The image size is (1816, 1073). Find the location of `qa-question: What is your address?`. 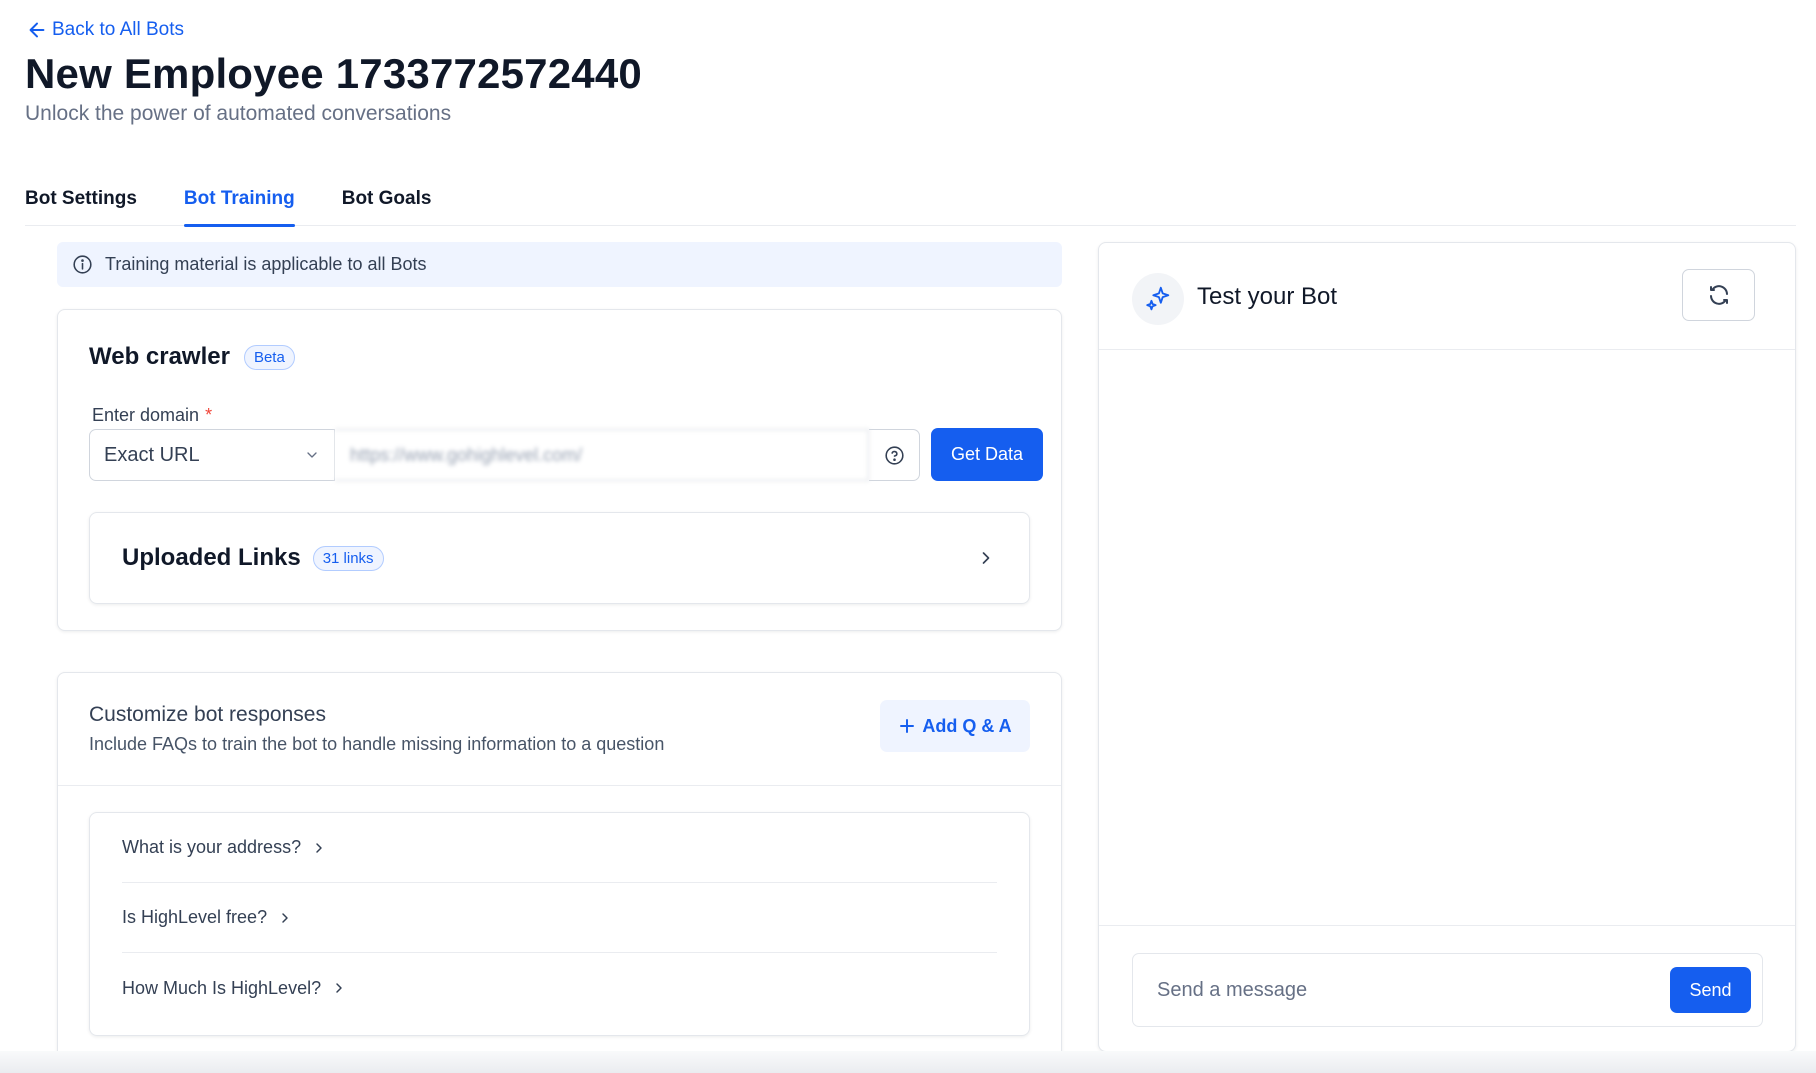

qa-question: What is your address? is located at coordinates (212, 847).